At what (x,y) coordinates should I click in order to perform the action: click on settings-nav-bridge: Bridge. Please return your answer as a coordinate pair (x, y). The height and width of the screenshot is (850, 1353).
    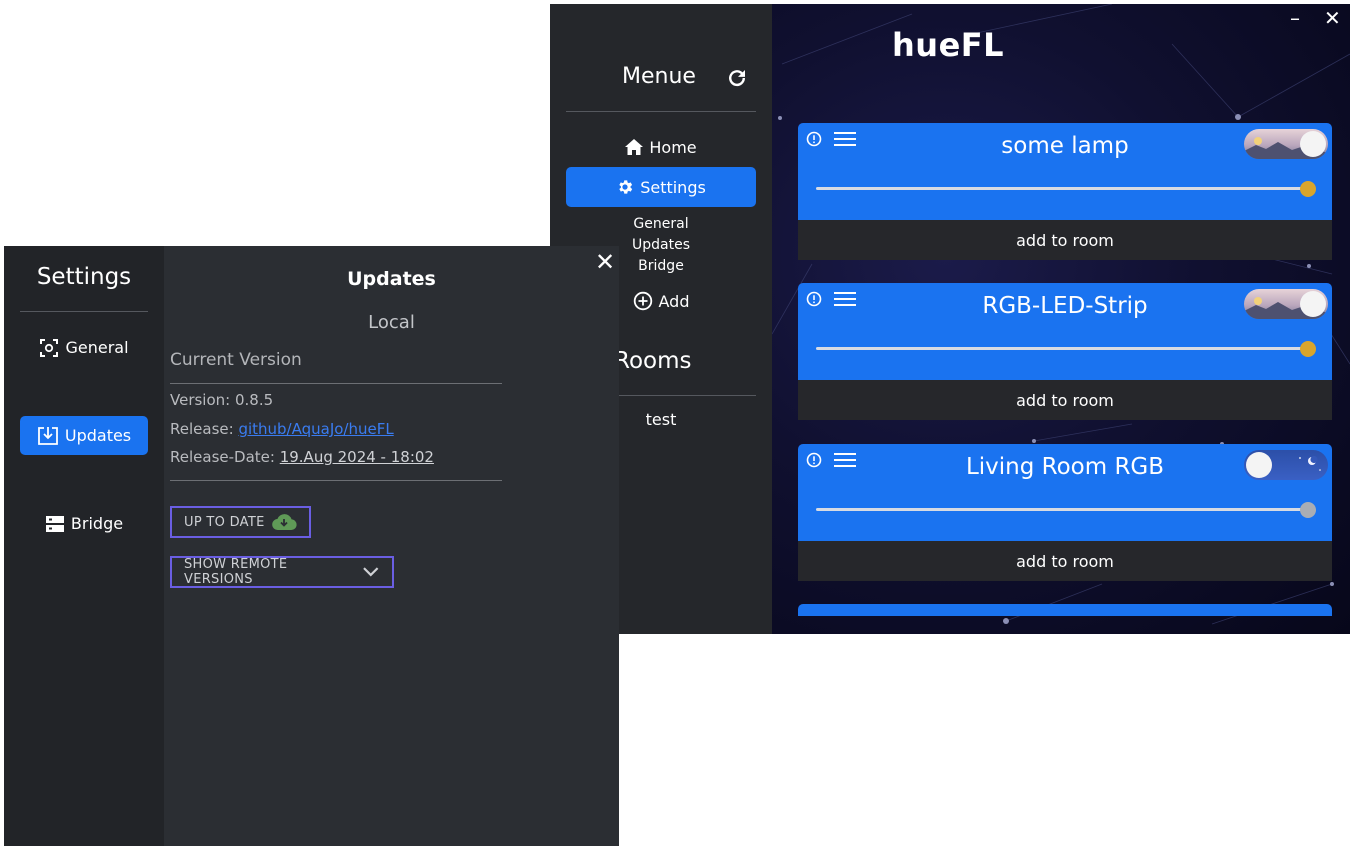
    Looking at the image, I should click on (84, 523).